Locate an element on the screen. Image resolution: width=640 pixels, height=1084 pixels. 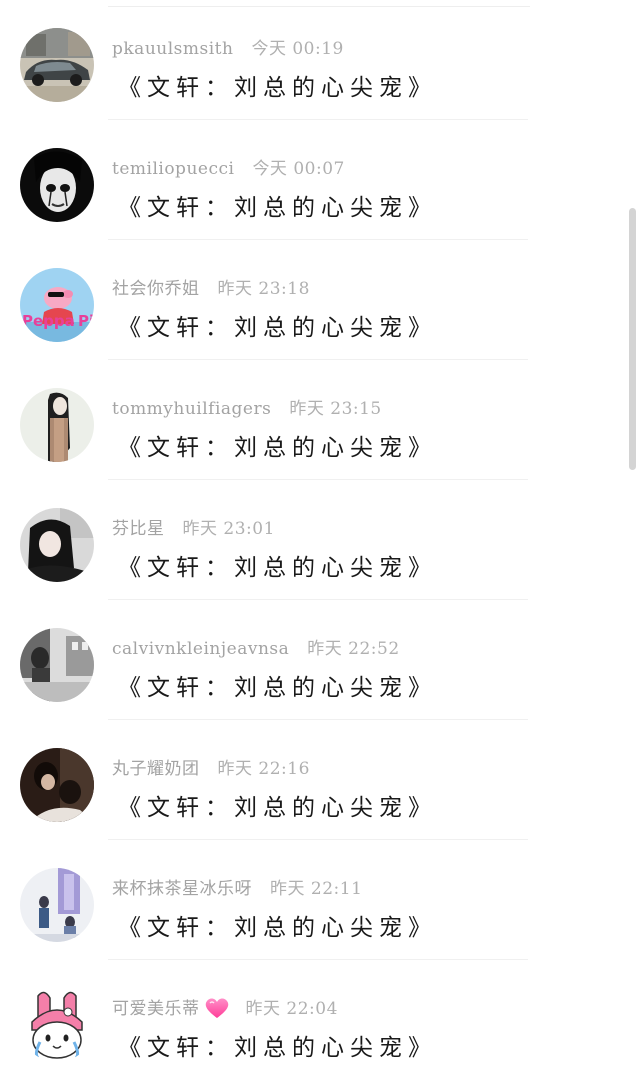
comment-meta: 可爱美乐蒂 昨天 22:04 is located at coordinates (225, 1007).